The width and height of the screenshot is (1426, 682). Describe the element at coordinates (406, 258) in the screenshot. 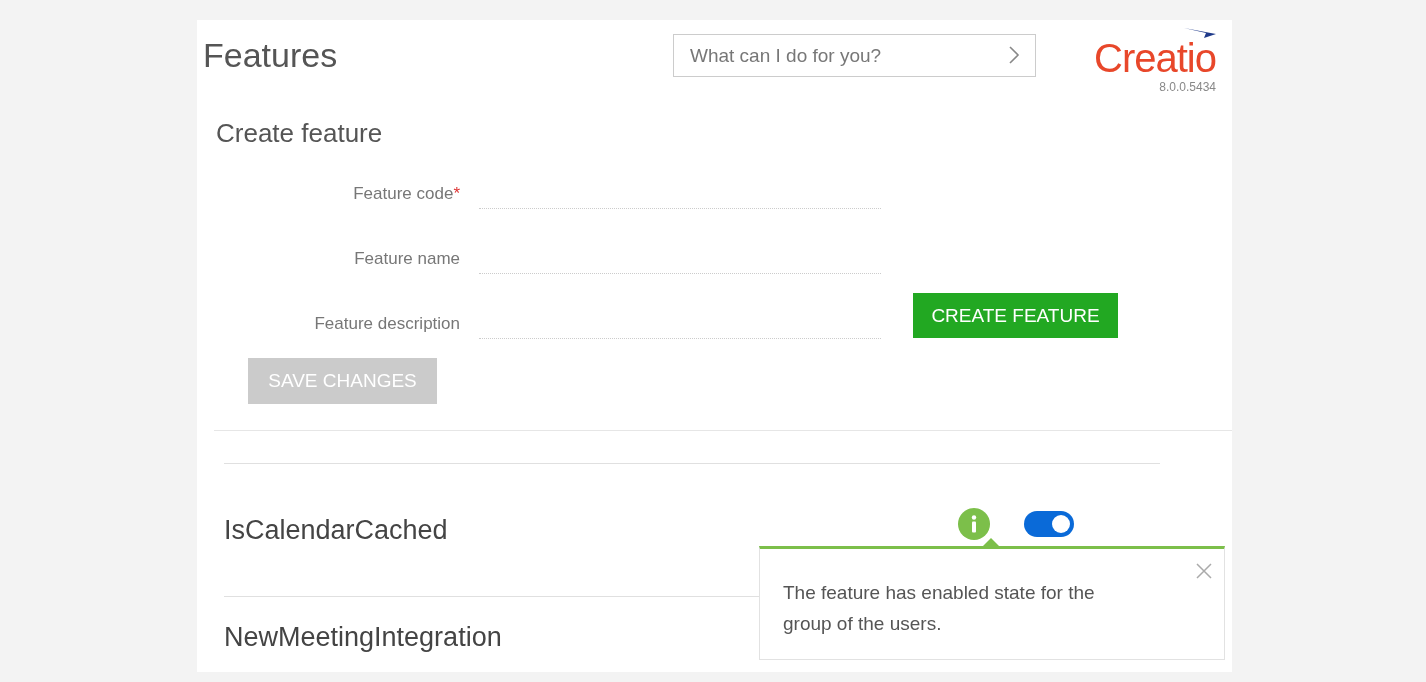

I see `field-label: Feature name` at that location.